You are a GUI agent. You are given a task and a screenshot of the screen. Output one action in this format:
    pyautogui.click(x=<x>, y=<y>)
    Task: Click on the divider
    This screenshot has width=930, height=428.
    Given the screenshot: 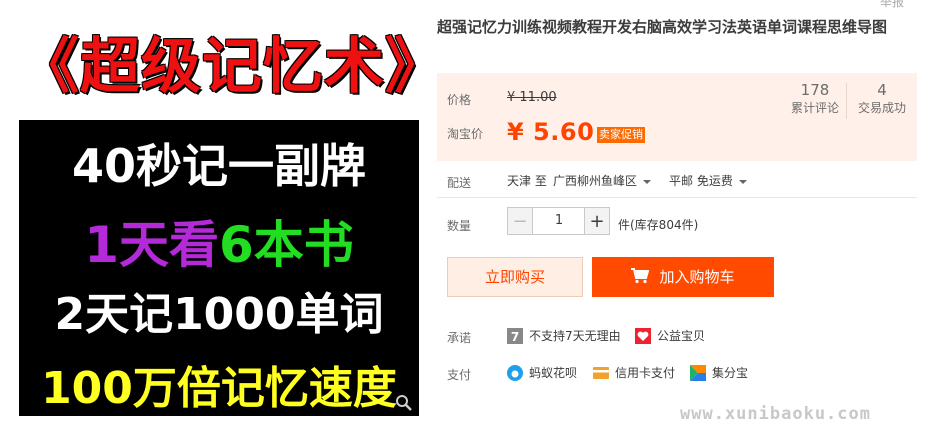 What is the action you would take?
    pyautogui.click(x=677, y=197)
    